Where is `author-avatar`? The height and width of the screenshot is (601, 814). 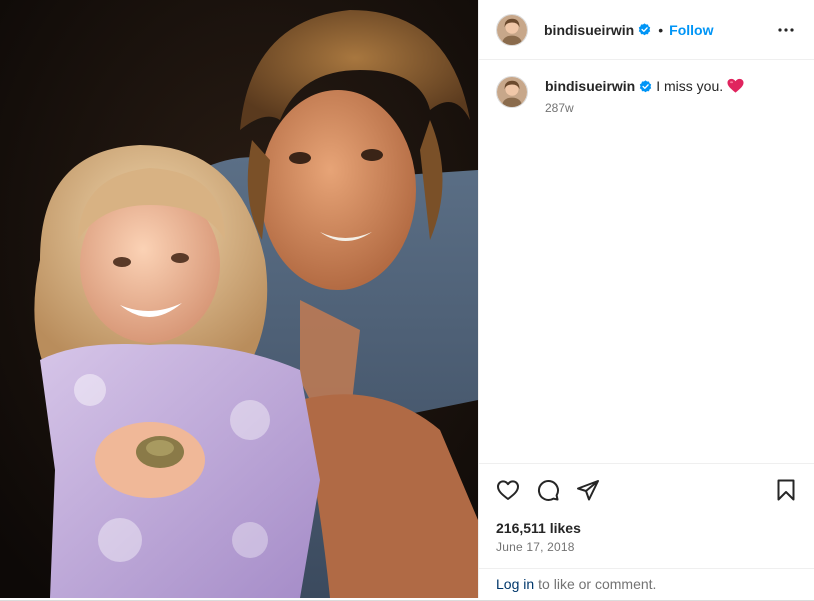
author-avatar is located at coordinates (512, 29).